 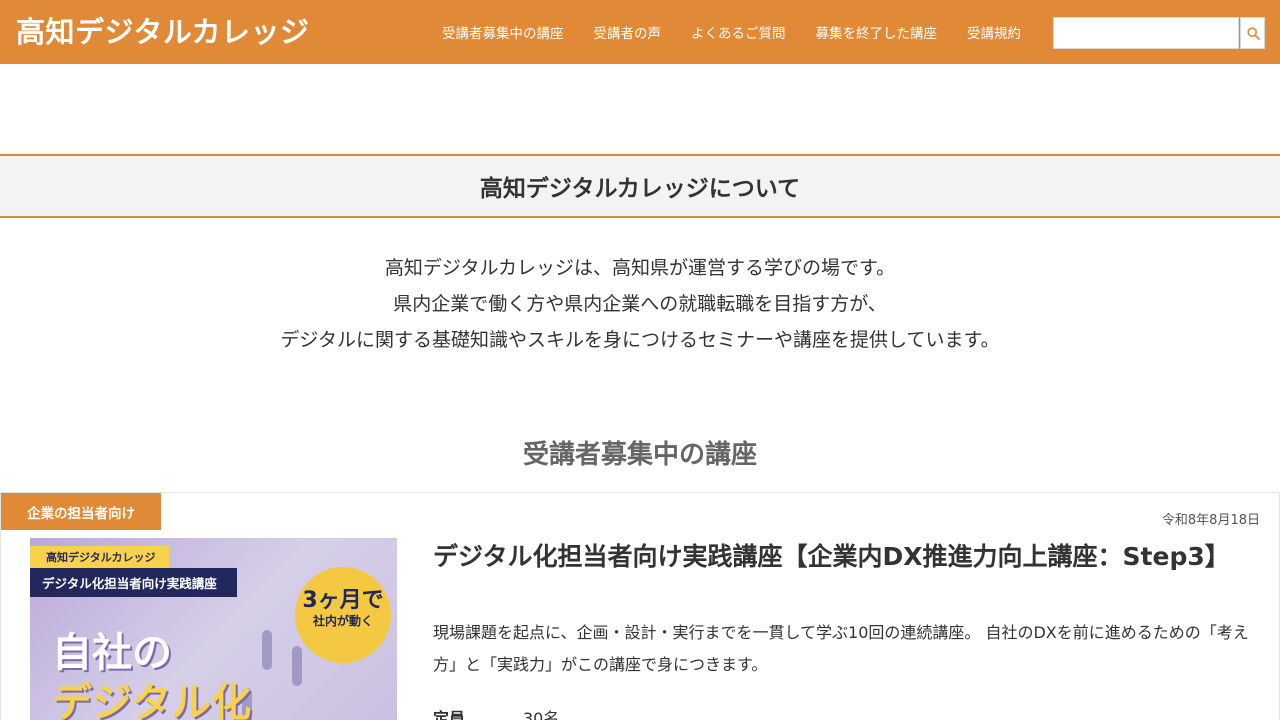 What do you see at coordinates (877, 32) in the screenshot?
I see `nav-item-closed-courses: 募集を終了した講座` at bounding box center [877, 32].